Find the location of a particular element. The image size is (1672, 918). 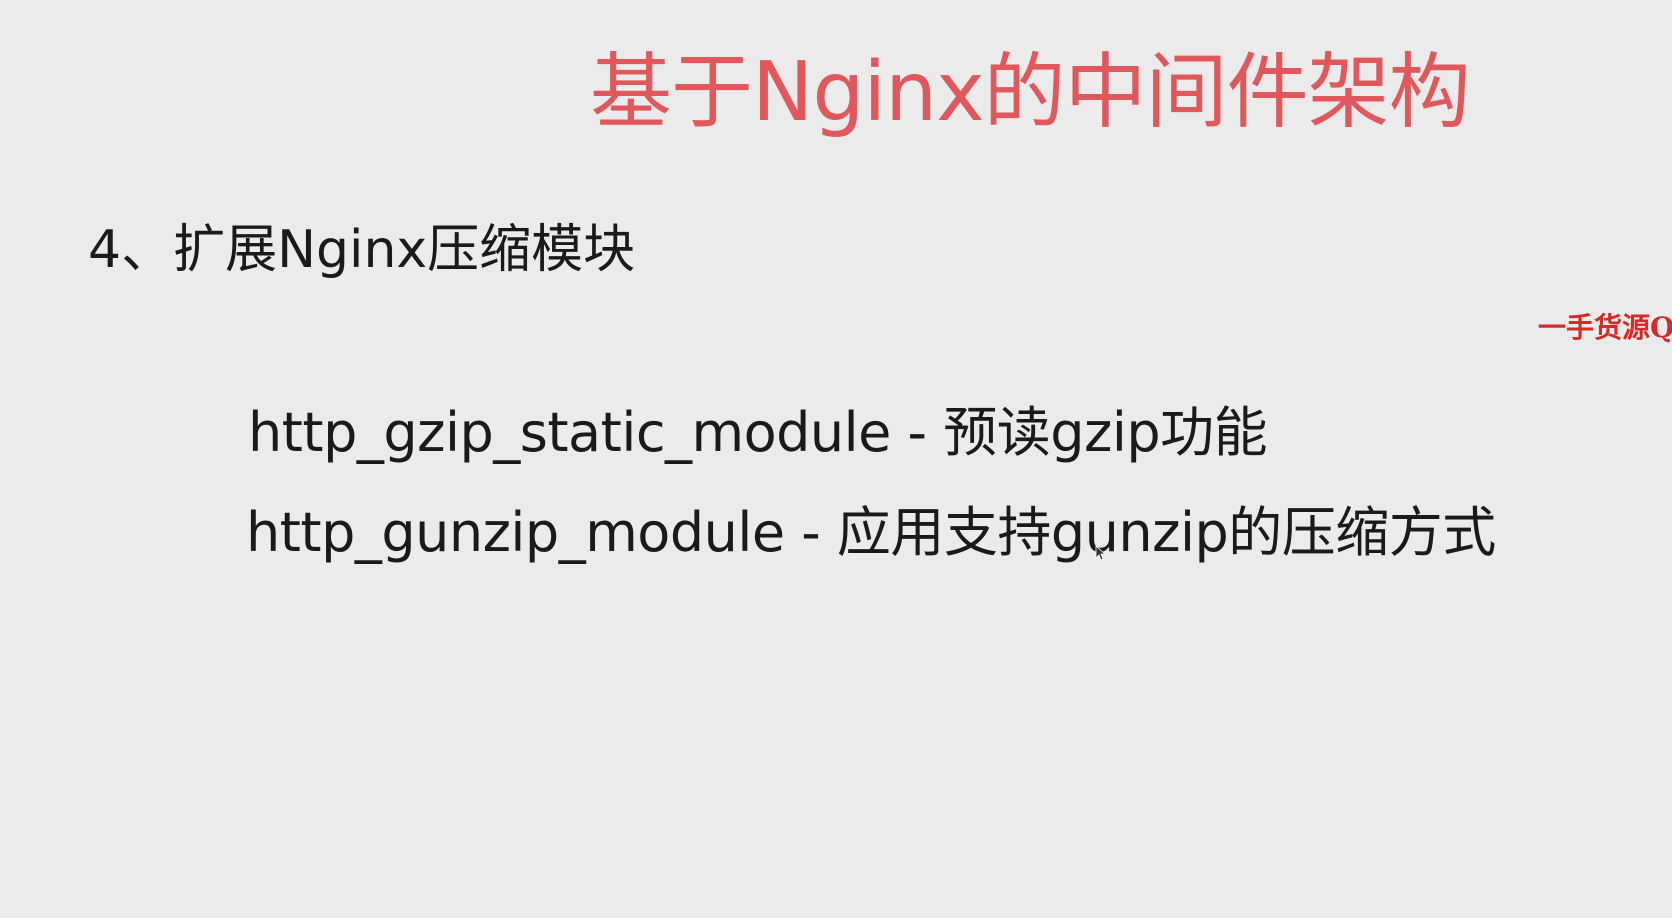

slide-title: 基于Nginx的中间件架构 is located at coordinates (1030, 92).